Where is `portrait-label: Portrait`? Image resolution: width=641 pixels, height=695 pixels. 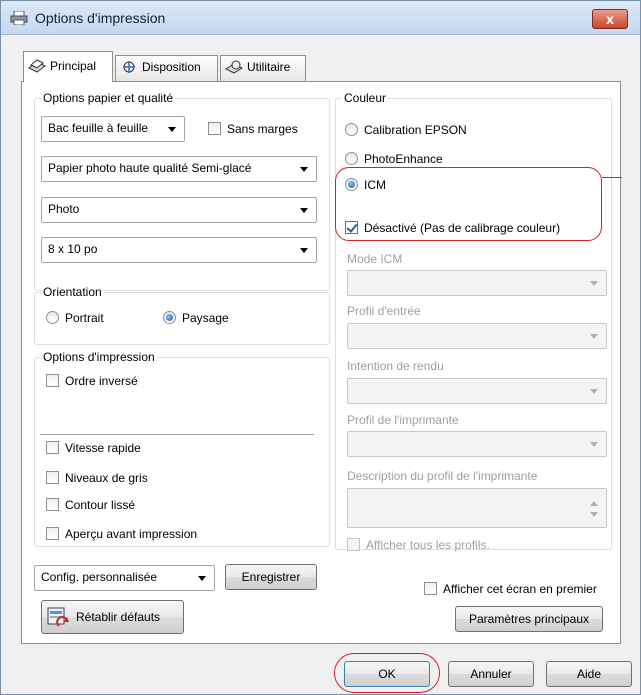 portrait-label: Portrait is located at coordinates (84, 318).